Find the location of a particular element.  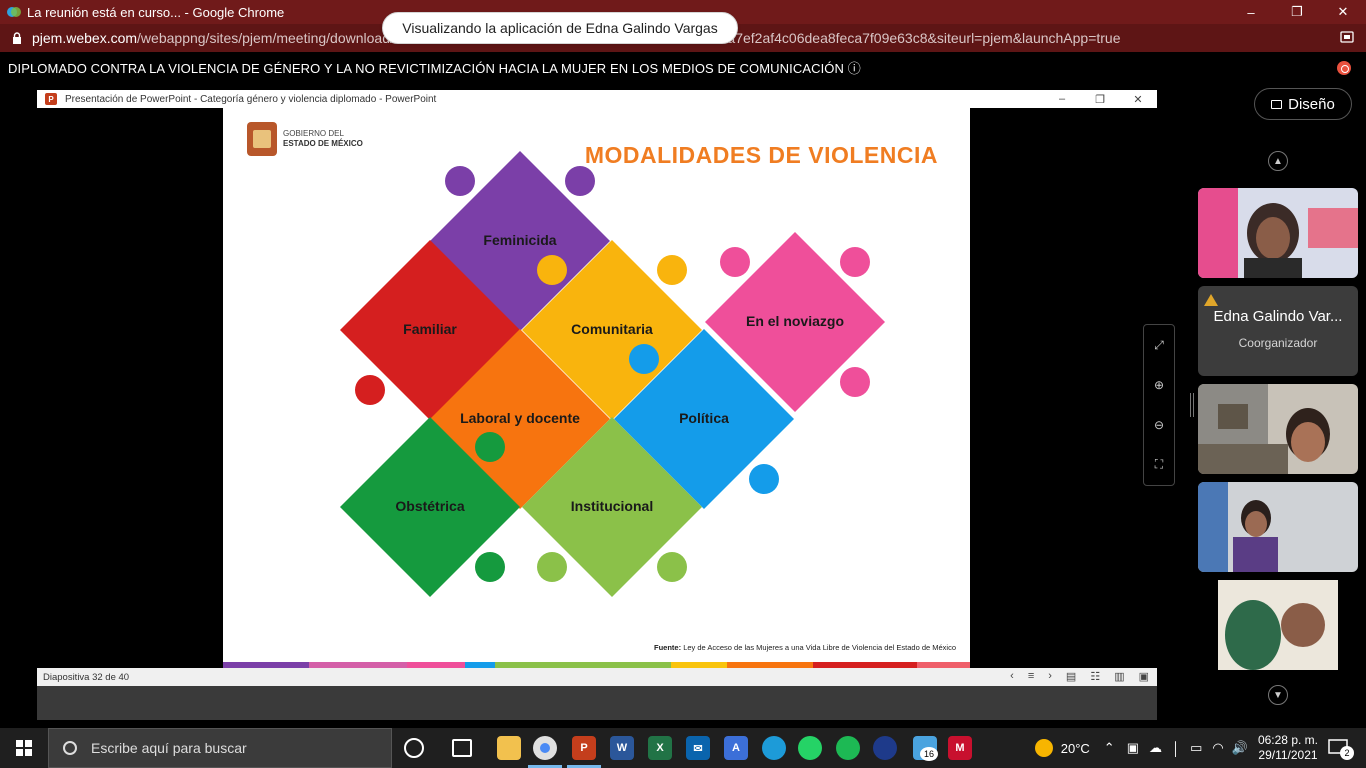

app-icon-blue is located at coordinates (885, 748).